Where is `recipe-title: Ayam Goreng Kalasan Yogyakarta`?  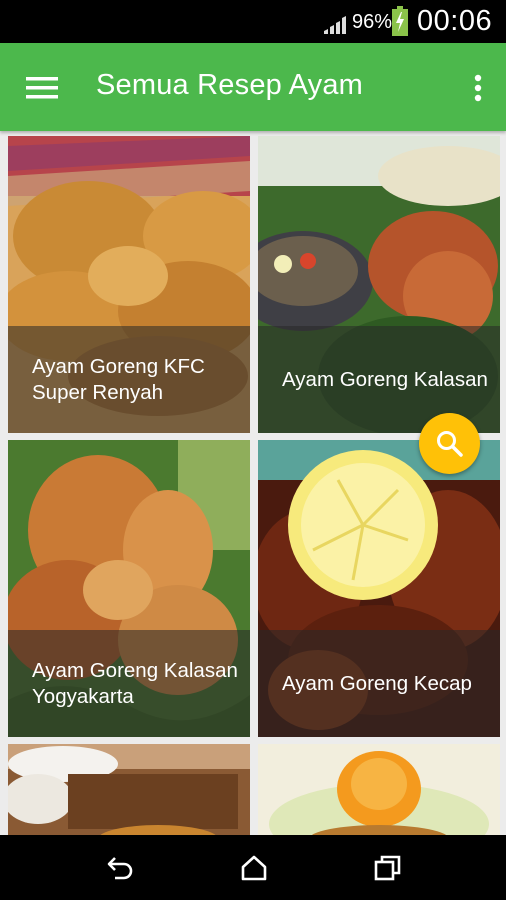
recipe-title: Ayam Goreng Kalasan Yogyakarta is located at coordinates (135, 683).